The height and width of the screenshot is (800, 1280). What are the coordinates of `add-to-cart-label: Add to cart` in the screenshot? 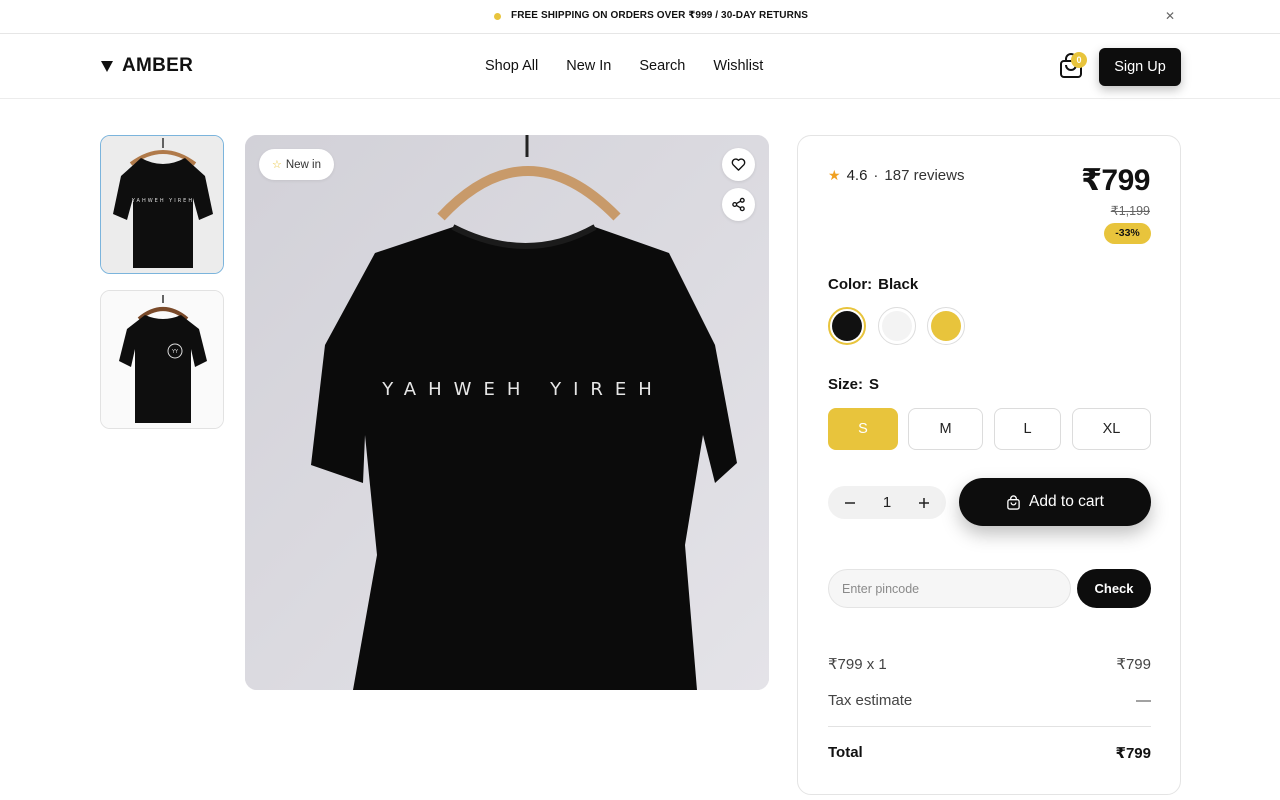 It's located at (1066, 501).